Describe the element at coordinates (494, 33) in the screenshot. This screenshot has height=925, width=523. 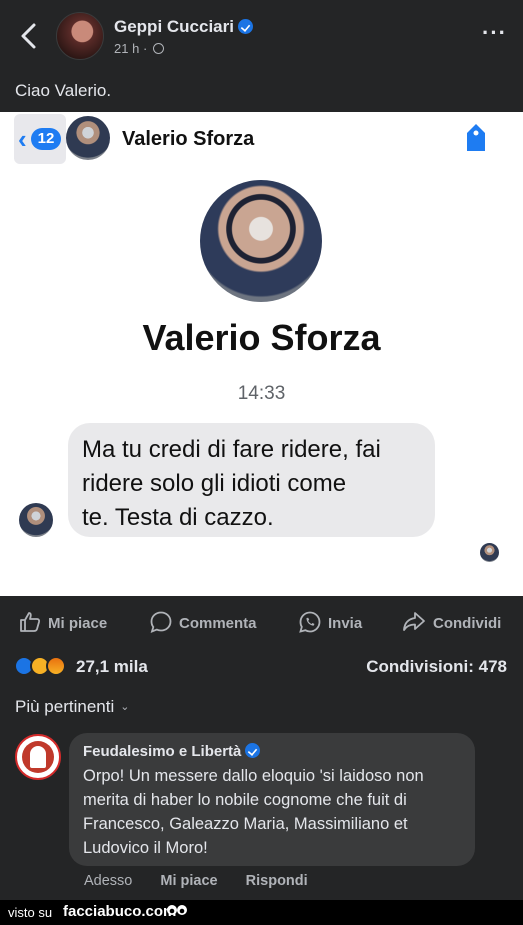
I see `more-icon: ···` at that location.